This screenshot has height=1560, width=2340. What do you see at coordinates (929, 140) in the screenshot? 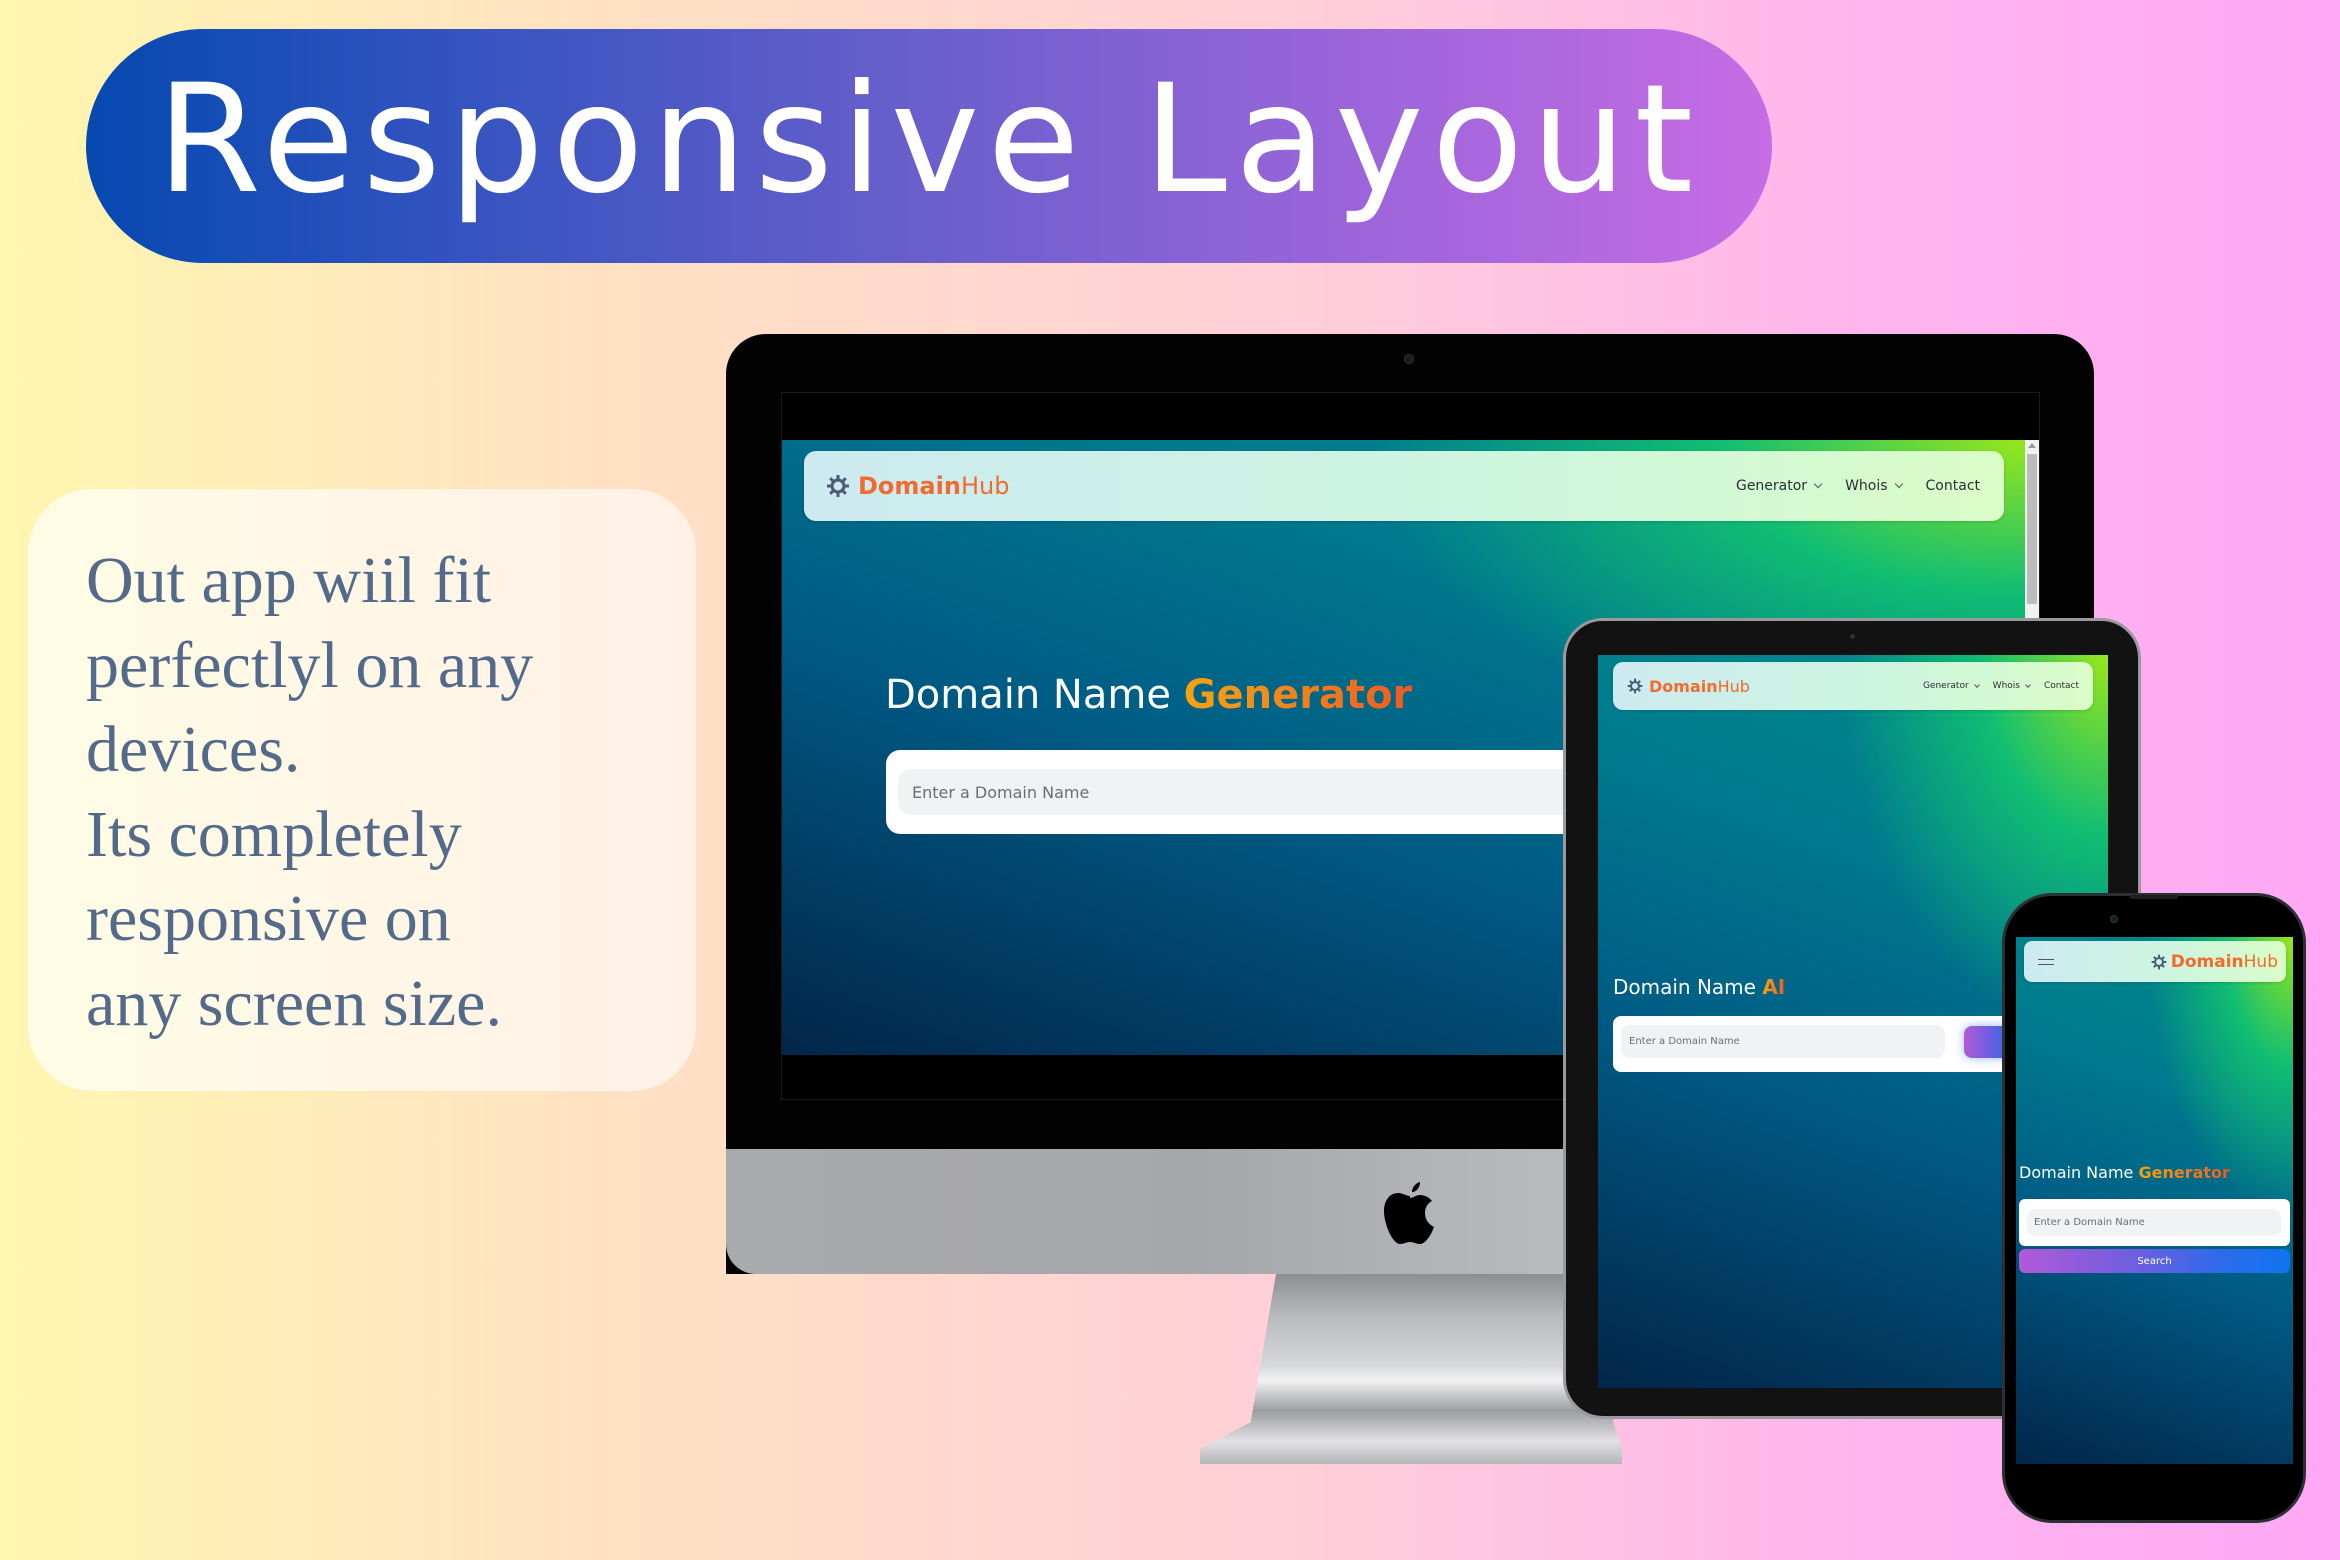
I see `banner-title: Responsive Layout` at bounding box center [929, 140].